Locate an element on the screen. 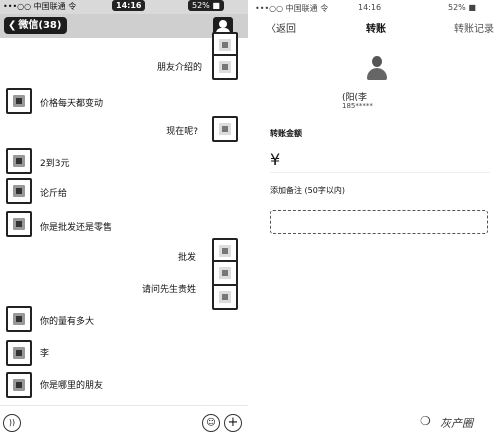 This screenshot has height=443, width=500. chat-input-bar: )) ☺ + is located at coordinates (124, 424).